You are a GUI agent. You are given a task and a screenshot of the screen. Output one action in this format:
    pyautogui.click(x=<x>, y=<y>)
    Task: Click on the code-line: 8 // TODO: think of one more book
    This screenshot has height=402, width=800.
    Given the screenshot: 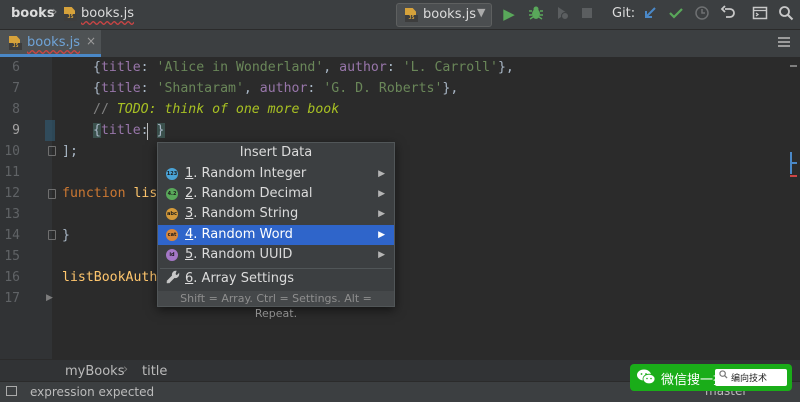 What is the action you would take?
    pyautogui.click(x=400, y=109)
    